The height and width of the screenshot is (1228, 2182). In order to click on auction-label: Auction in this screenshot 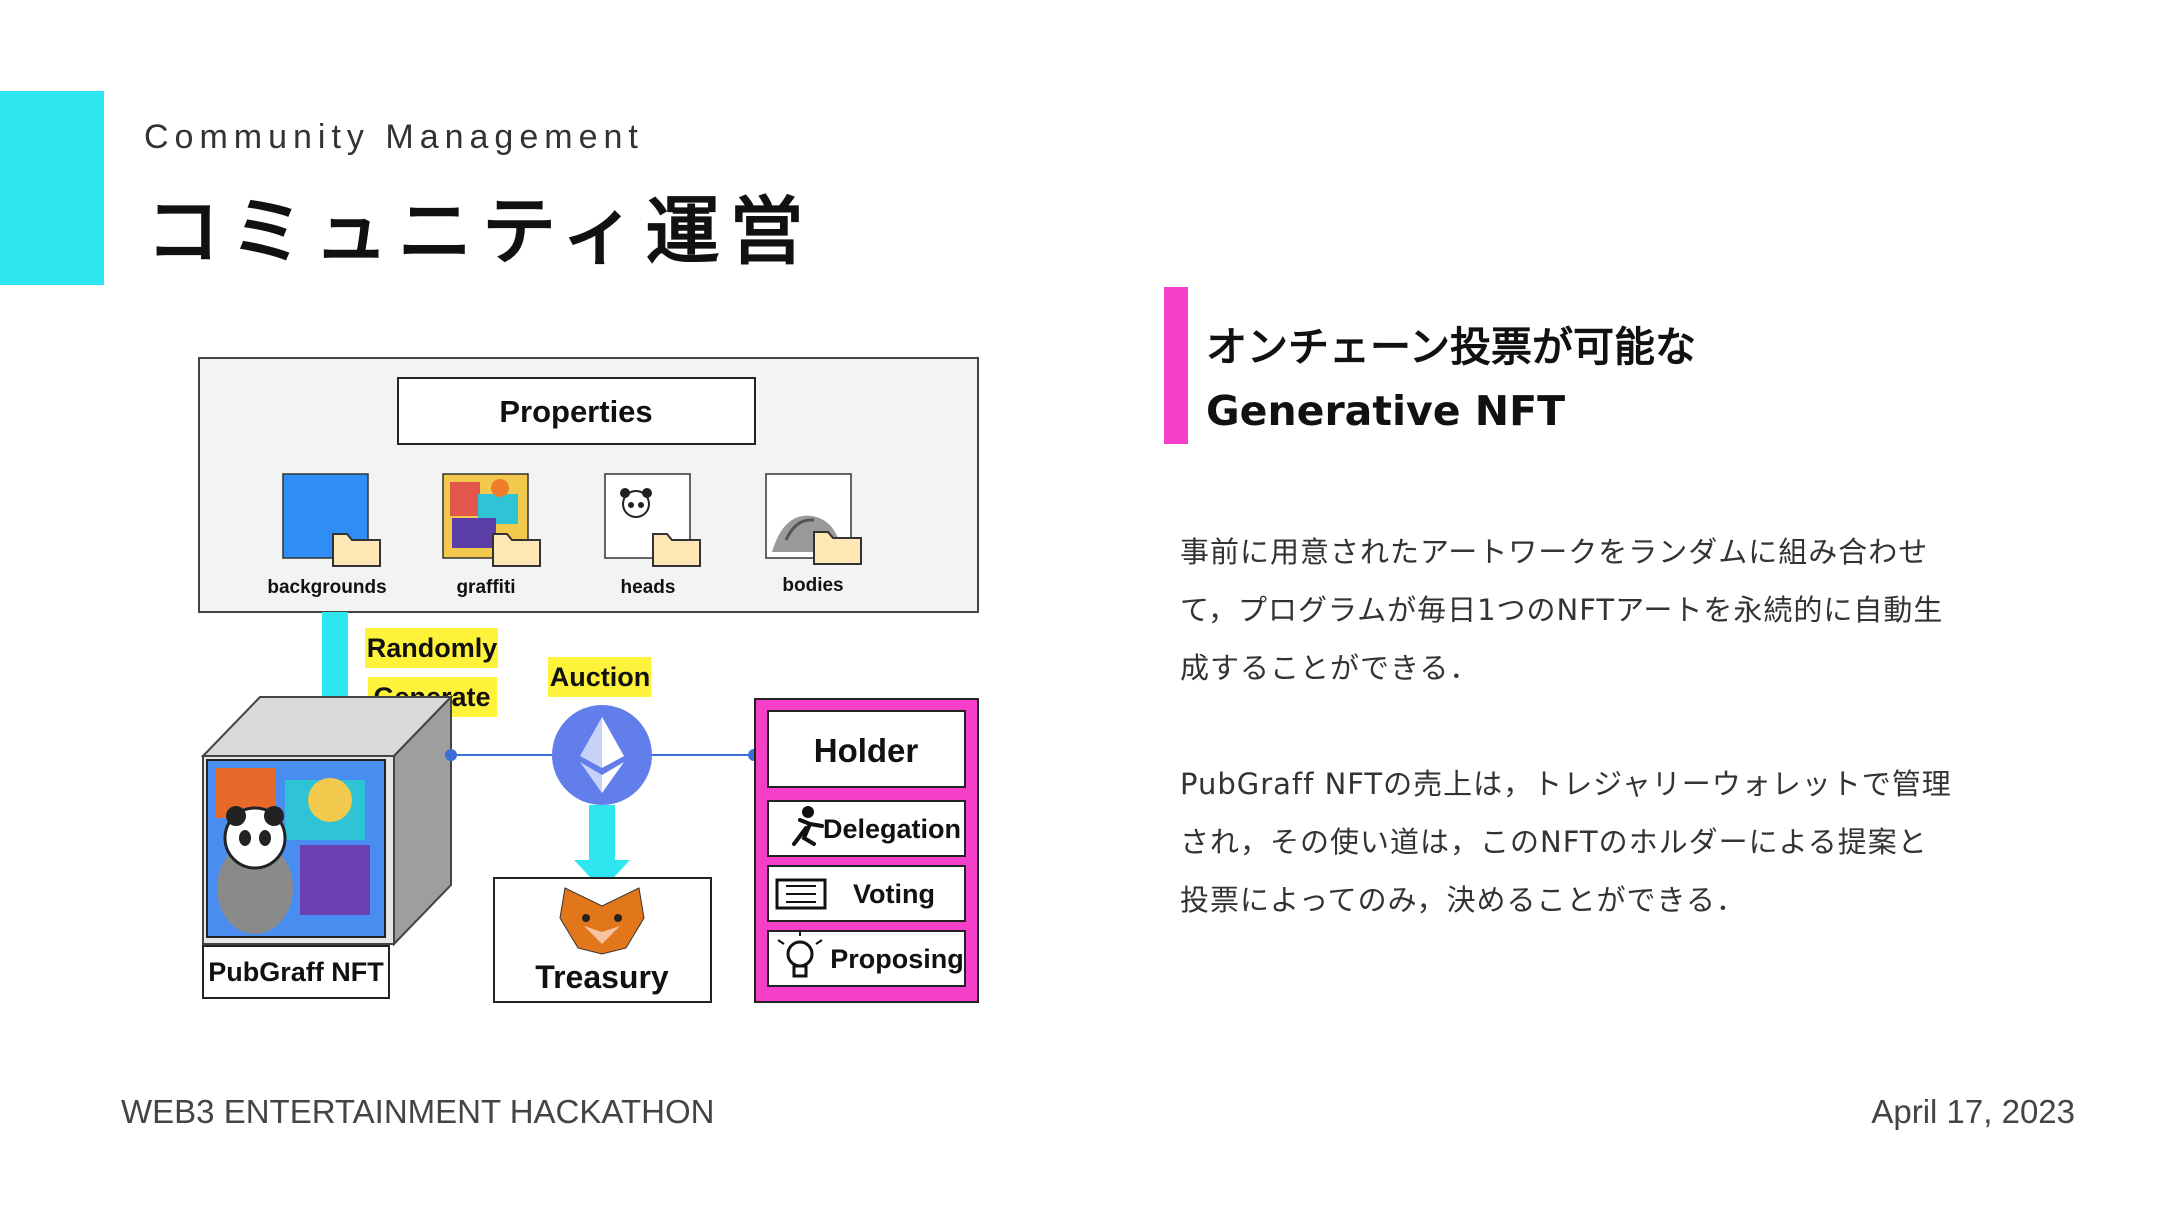, I will do `click(600, 677)`.